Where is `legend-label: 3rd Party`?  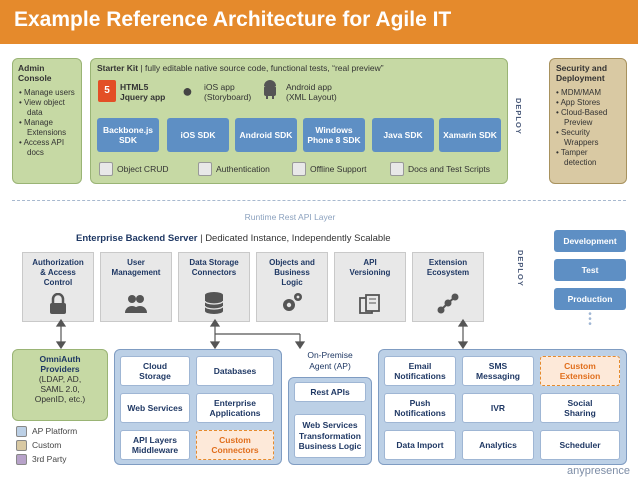
legend-label: 3rd Party is located at coordinates (49, 459).